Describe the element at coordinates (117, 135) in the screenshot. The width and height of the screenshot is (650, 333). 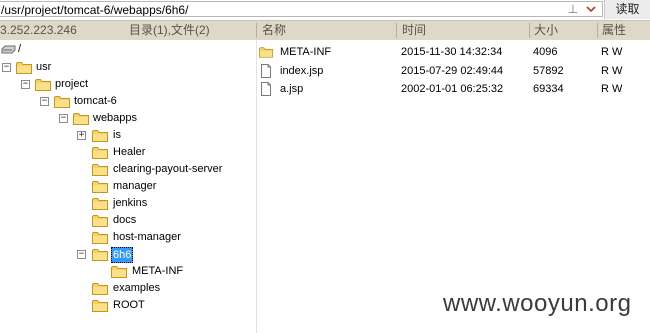
I see `tree-item-label: is` at that location.